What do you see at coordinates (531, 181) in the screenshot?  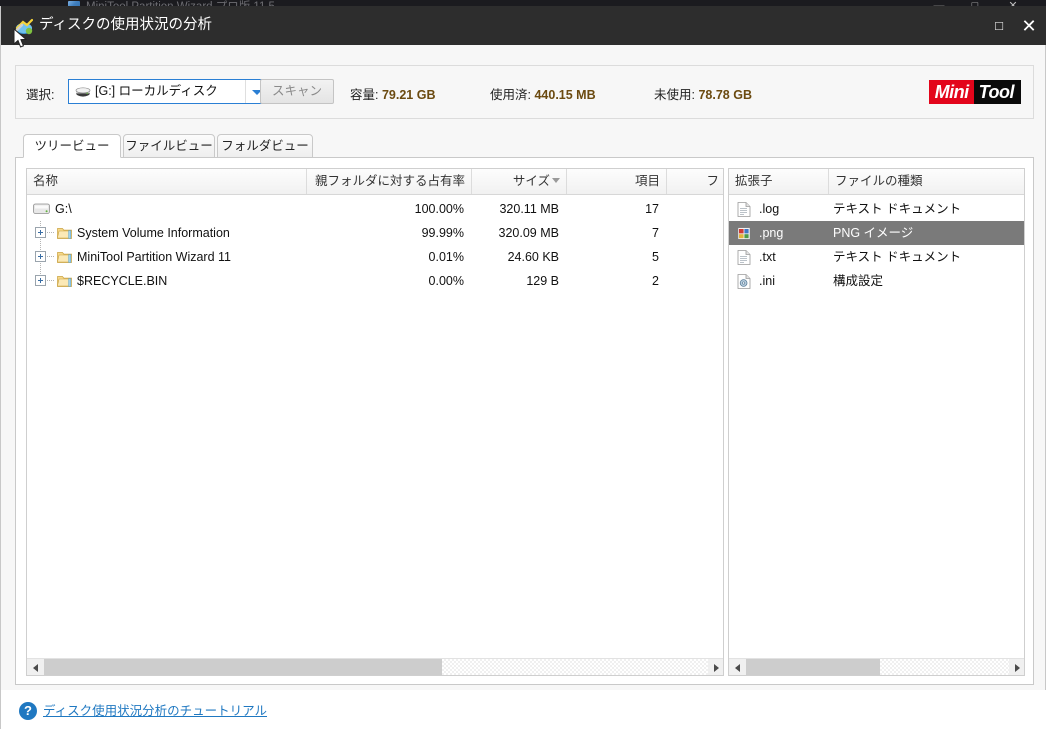 I see `column-header-size-label: サイズ` at bounding box center [531, 181].